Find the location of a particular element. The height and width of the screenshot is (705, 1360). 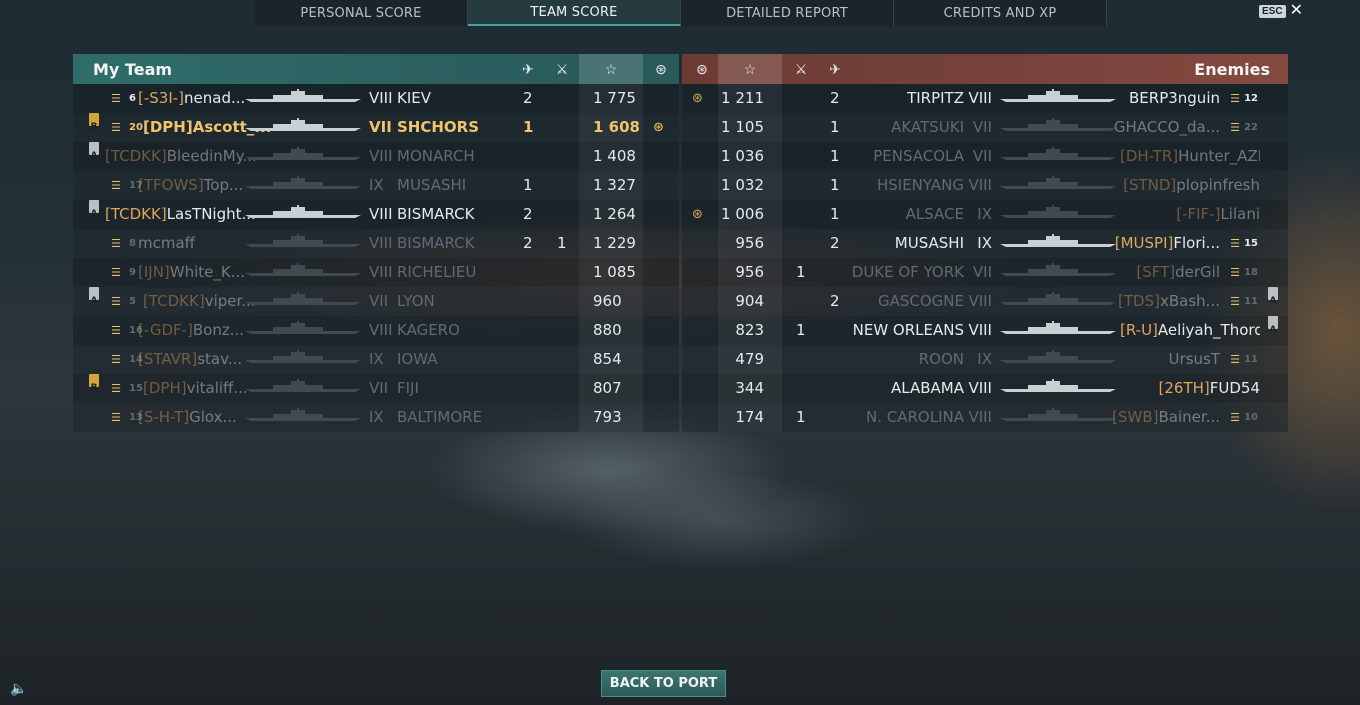

table-row: 1 105 1 AKATSUKI VII GHACCO_da... ☰ 22 is located at coordinates (985, 127).